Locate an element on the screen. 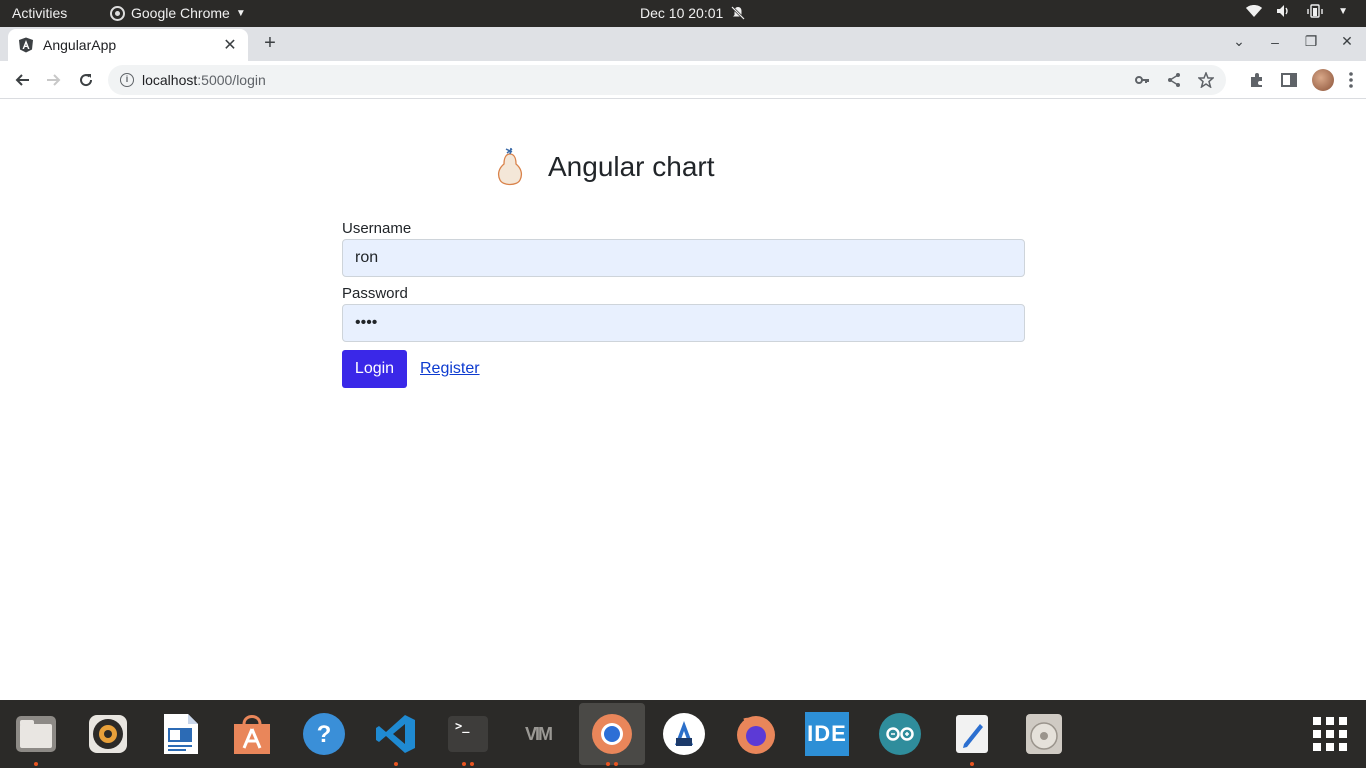 Image resolution: width=1366 pixels, height=768 pixels. reload-icon is located at coordinates (86, 80).